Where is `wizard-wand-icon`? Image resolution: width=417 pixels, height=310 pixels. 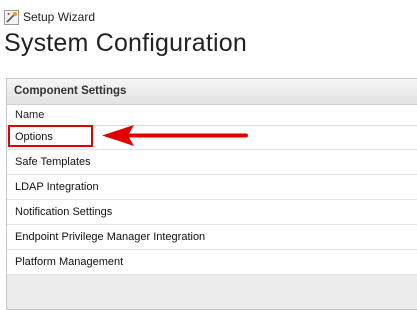
wizard-wand-icon is located at coordinates (11, 17).